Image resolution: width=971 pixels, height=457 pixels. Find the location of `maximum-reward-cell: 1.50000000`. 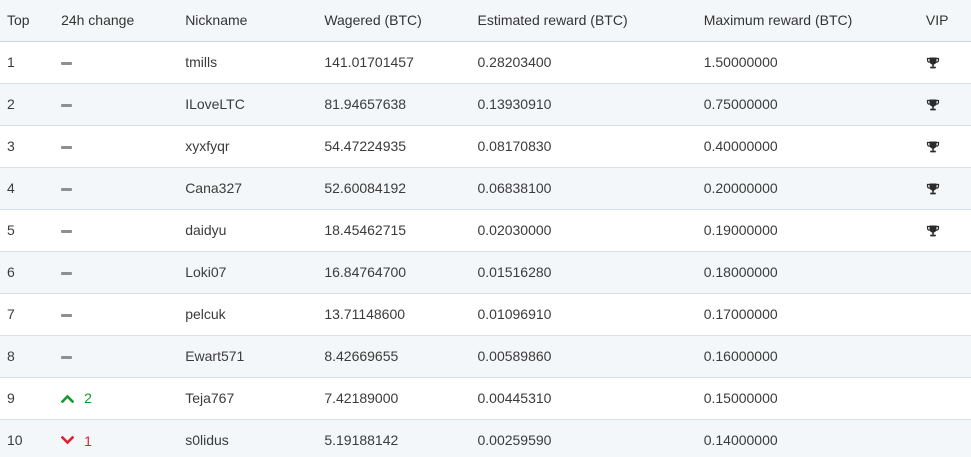

maximum-reward-cell: 1.50000000 is located at coordinates (740, 62).